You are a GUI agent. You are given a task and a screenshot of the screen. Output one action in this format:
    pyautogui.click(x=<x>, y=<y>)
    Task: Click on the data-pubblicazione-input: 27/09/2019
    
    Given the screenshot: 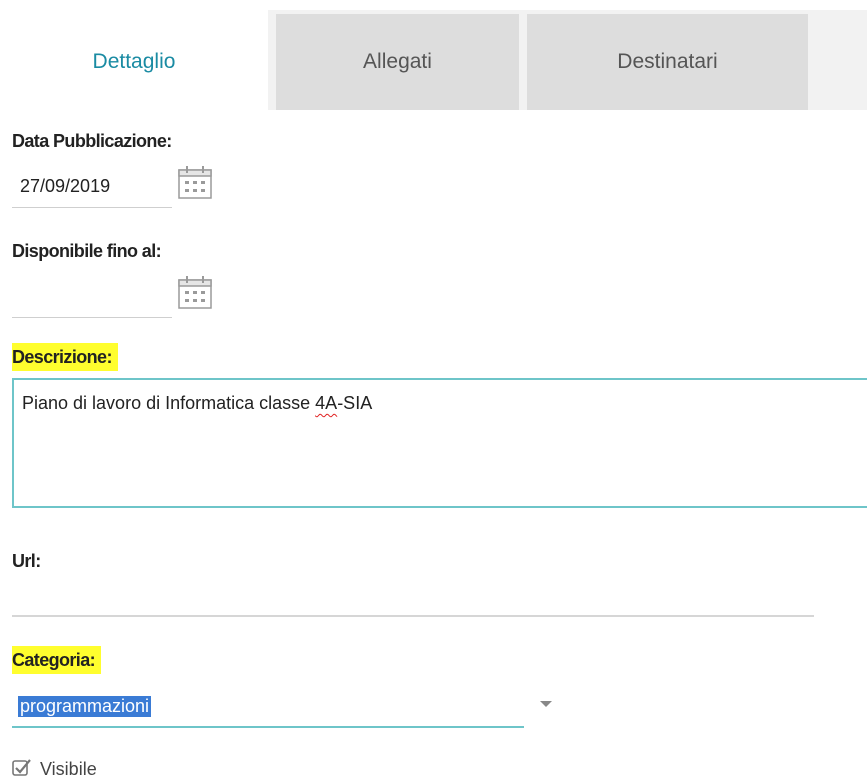 What is the action you would take?
    pyautogui.click(x=92, y=188)
    